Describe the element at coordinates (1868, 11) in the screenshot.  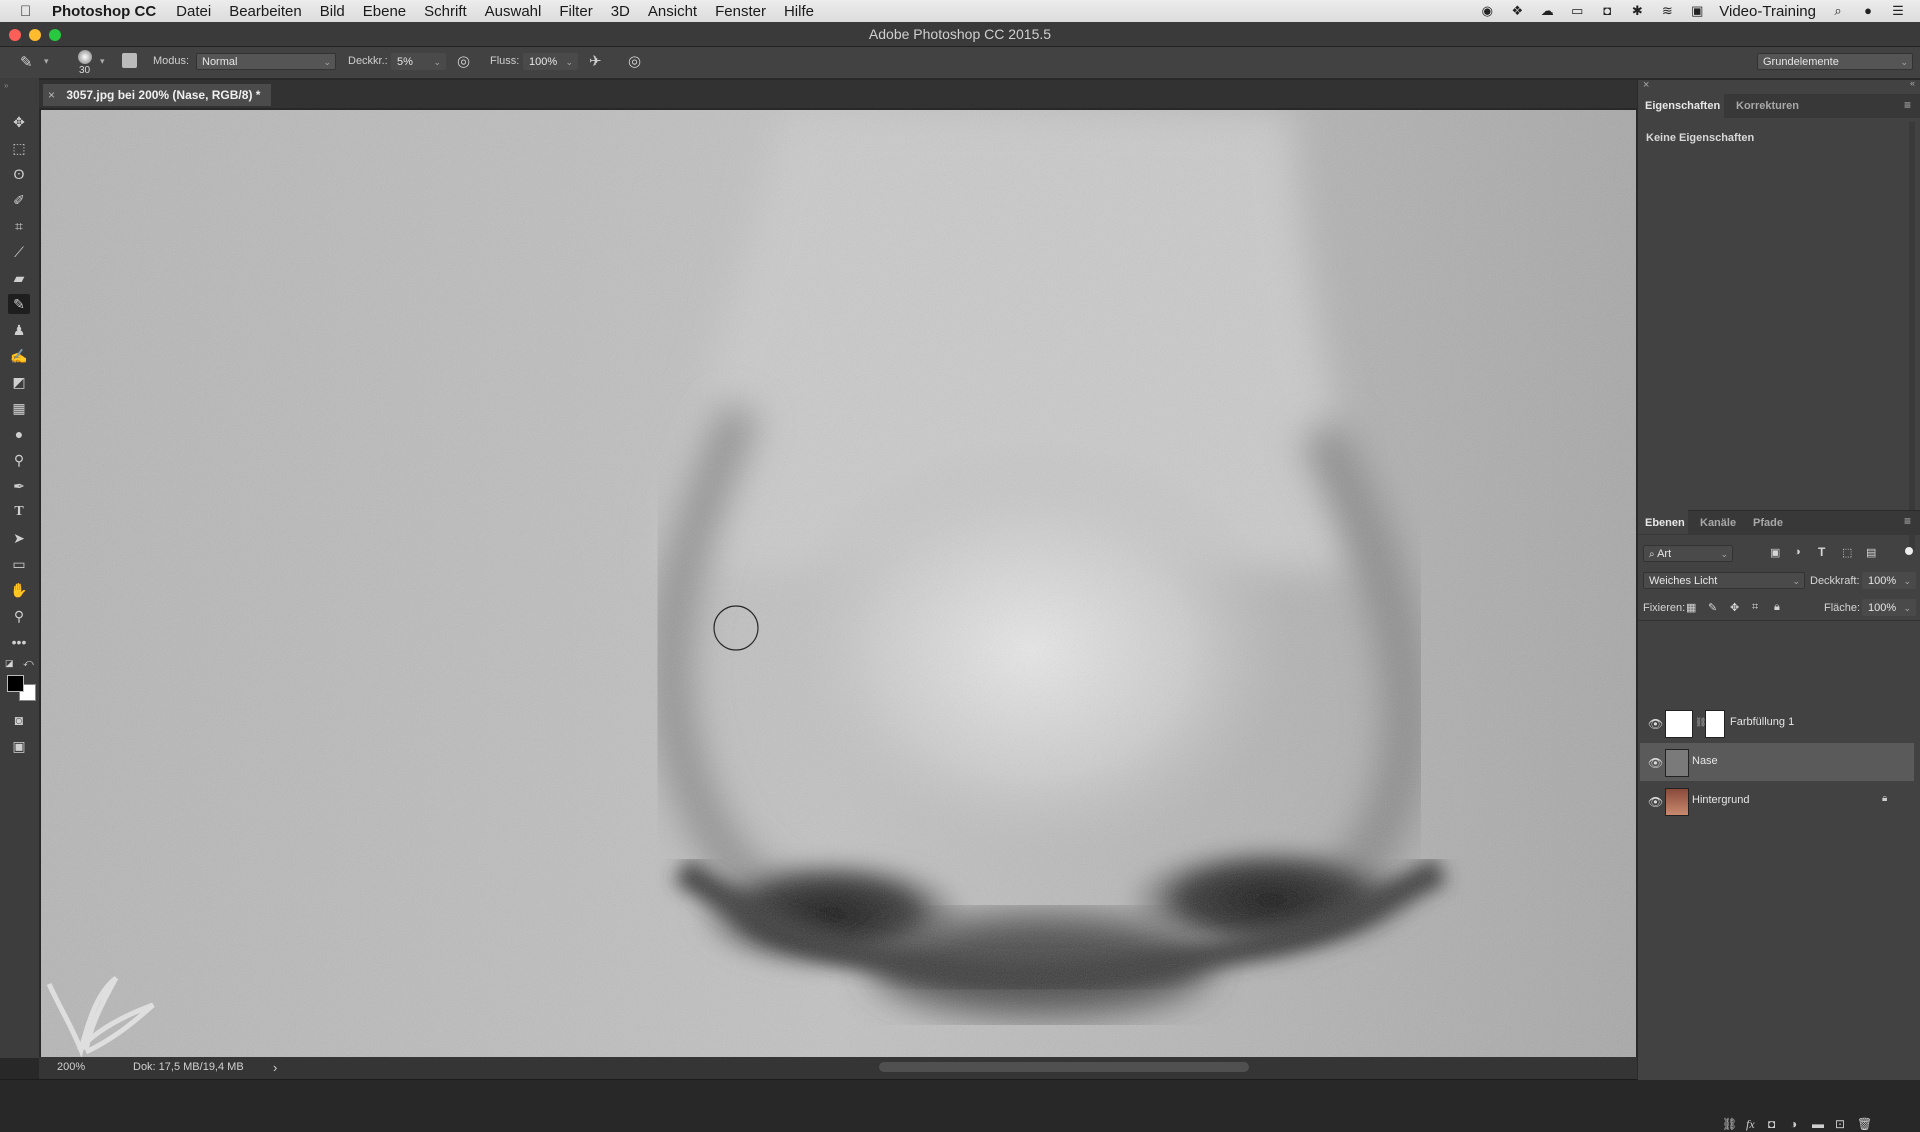
I see `siri-icon: ●` at that location.